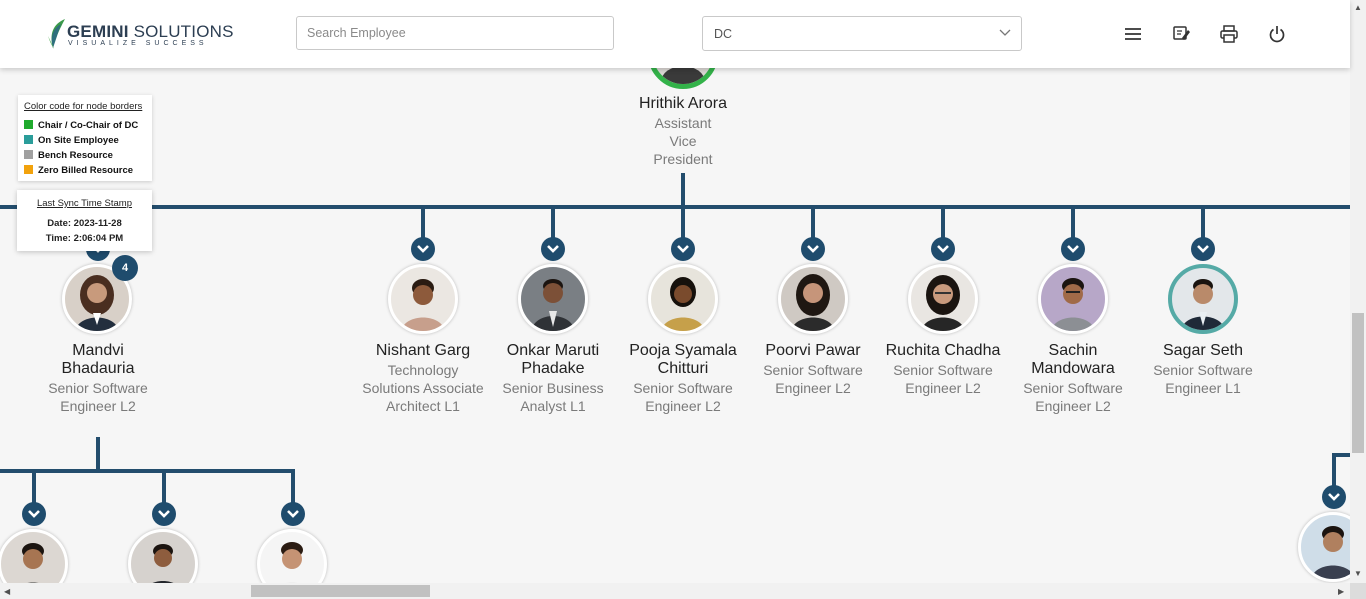  What do you see at coordinates (83, 106) in the screenshot?
I see `legend-title: Color code for node borders` at bounding box center [83, 106].